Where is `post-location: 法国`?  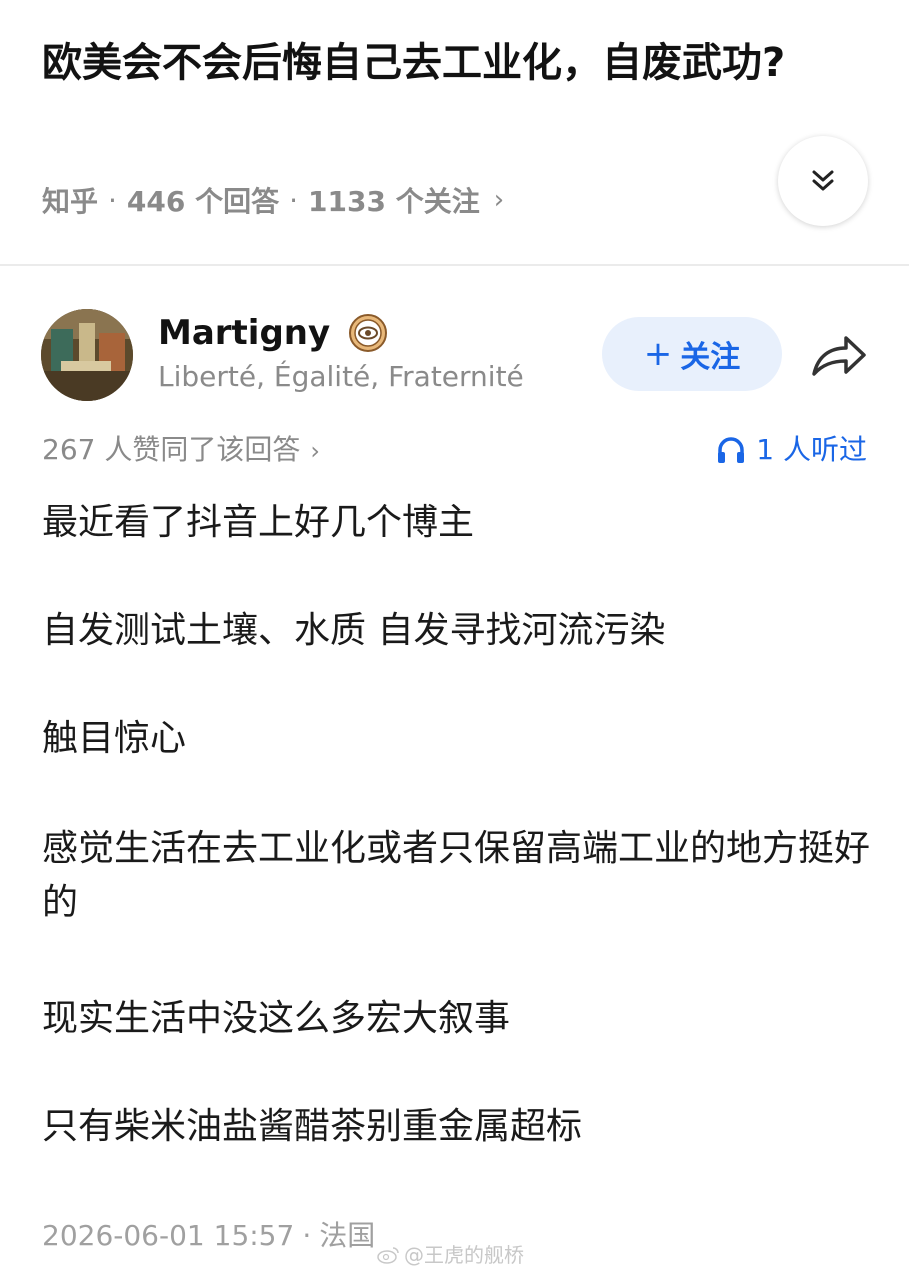
post-location: 法国 is located at coordinates (347, 1235).